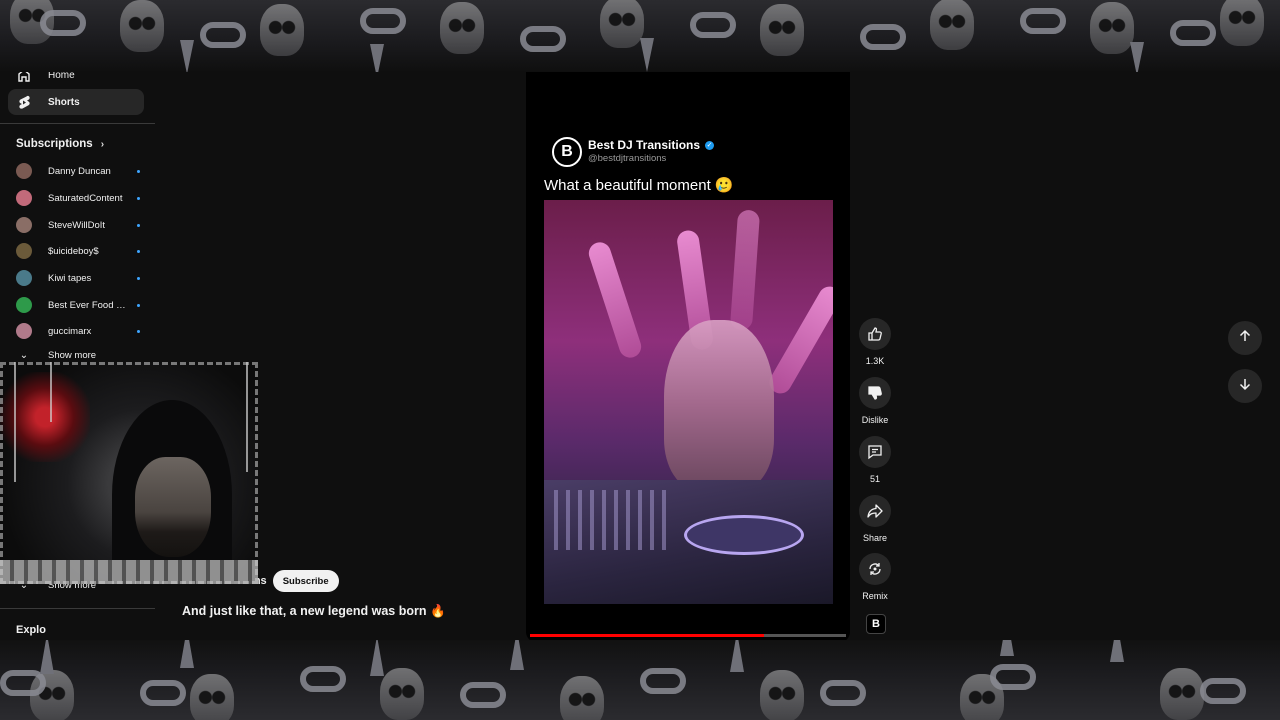 The height and width of the screenshot is (720, 1280). I want to click on sidebar-item-subscription: Kiwi tapes, so click(78, 278).